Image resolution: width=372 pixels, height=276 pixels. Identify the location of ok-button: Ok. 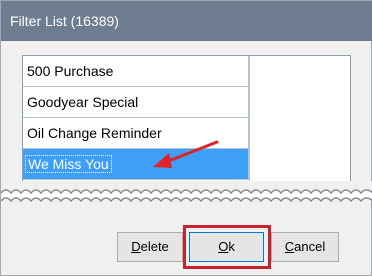
(226, 247).